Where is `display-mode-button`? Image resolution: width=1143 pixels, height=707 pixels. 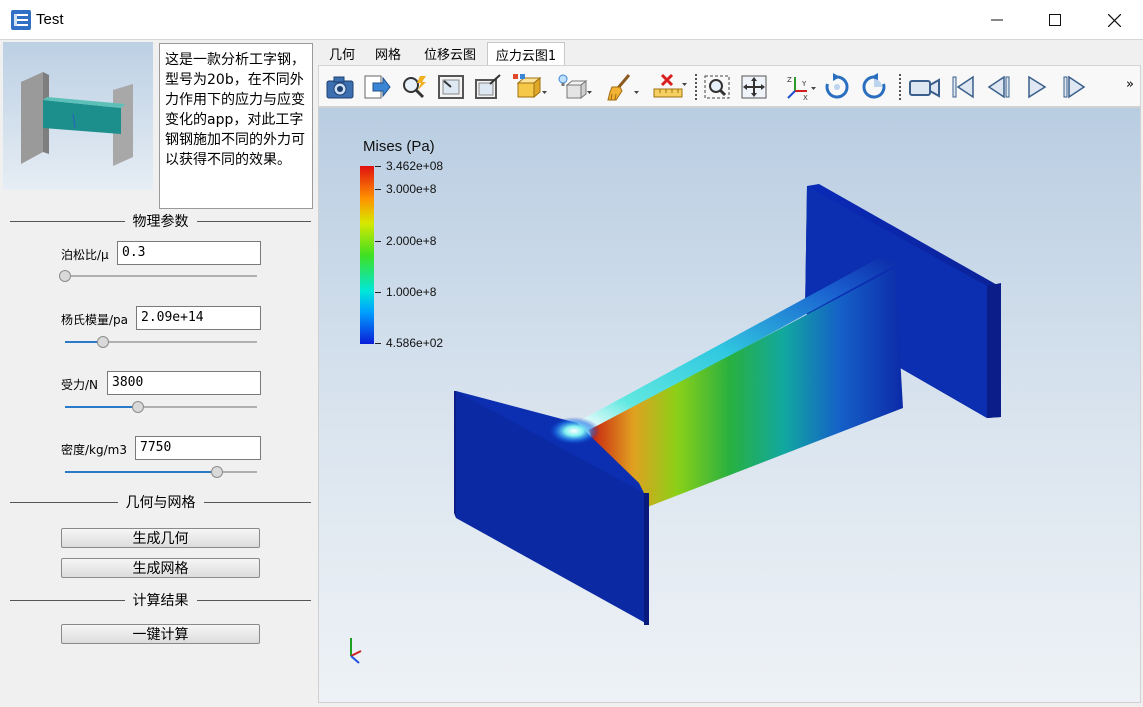 display-mode-button is located at coordinates (530, 87).